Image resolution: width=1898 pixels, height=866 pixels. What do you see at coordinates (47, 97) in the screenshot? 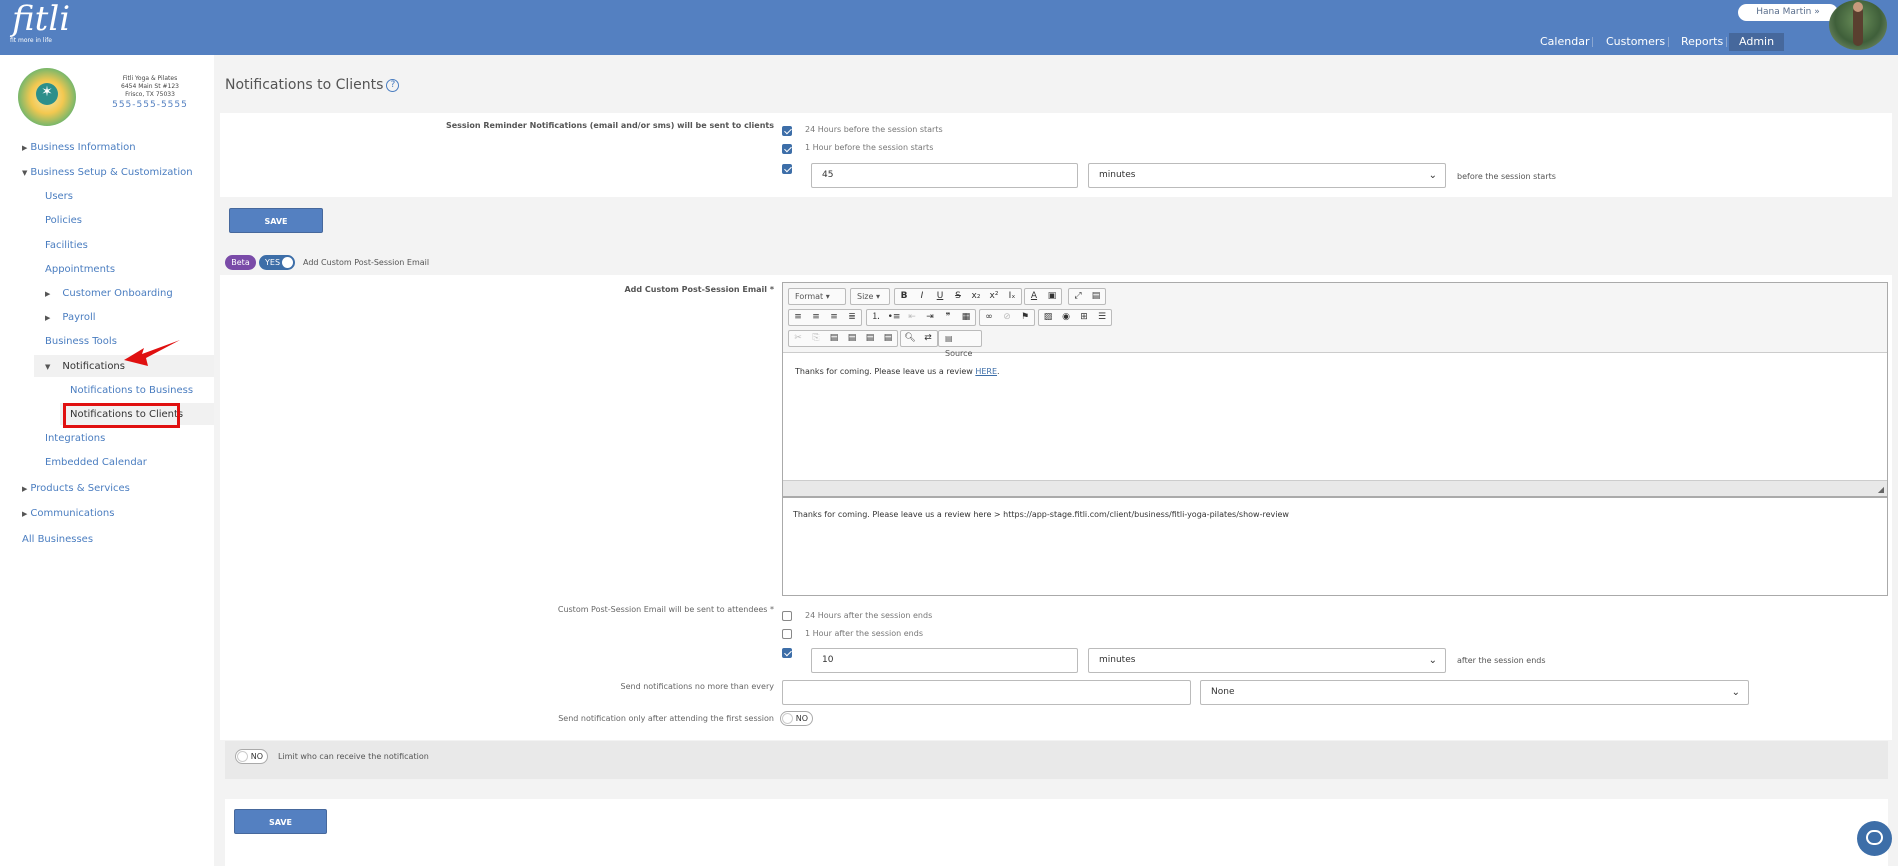
I see `business-logo: ✶` at bounding box center [47, 97].